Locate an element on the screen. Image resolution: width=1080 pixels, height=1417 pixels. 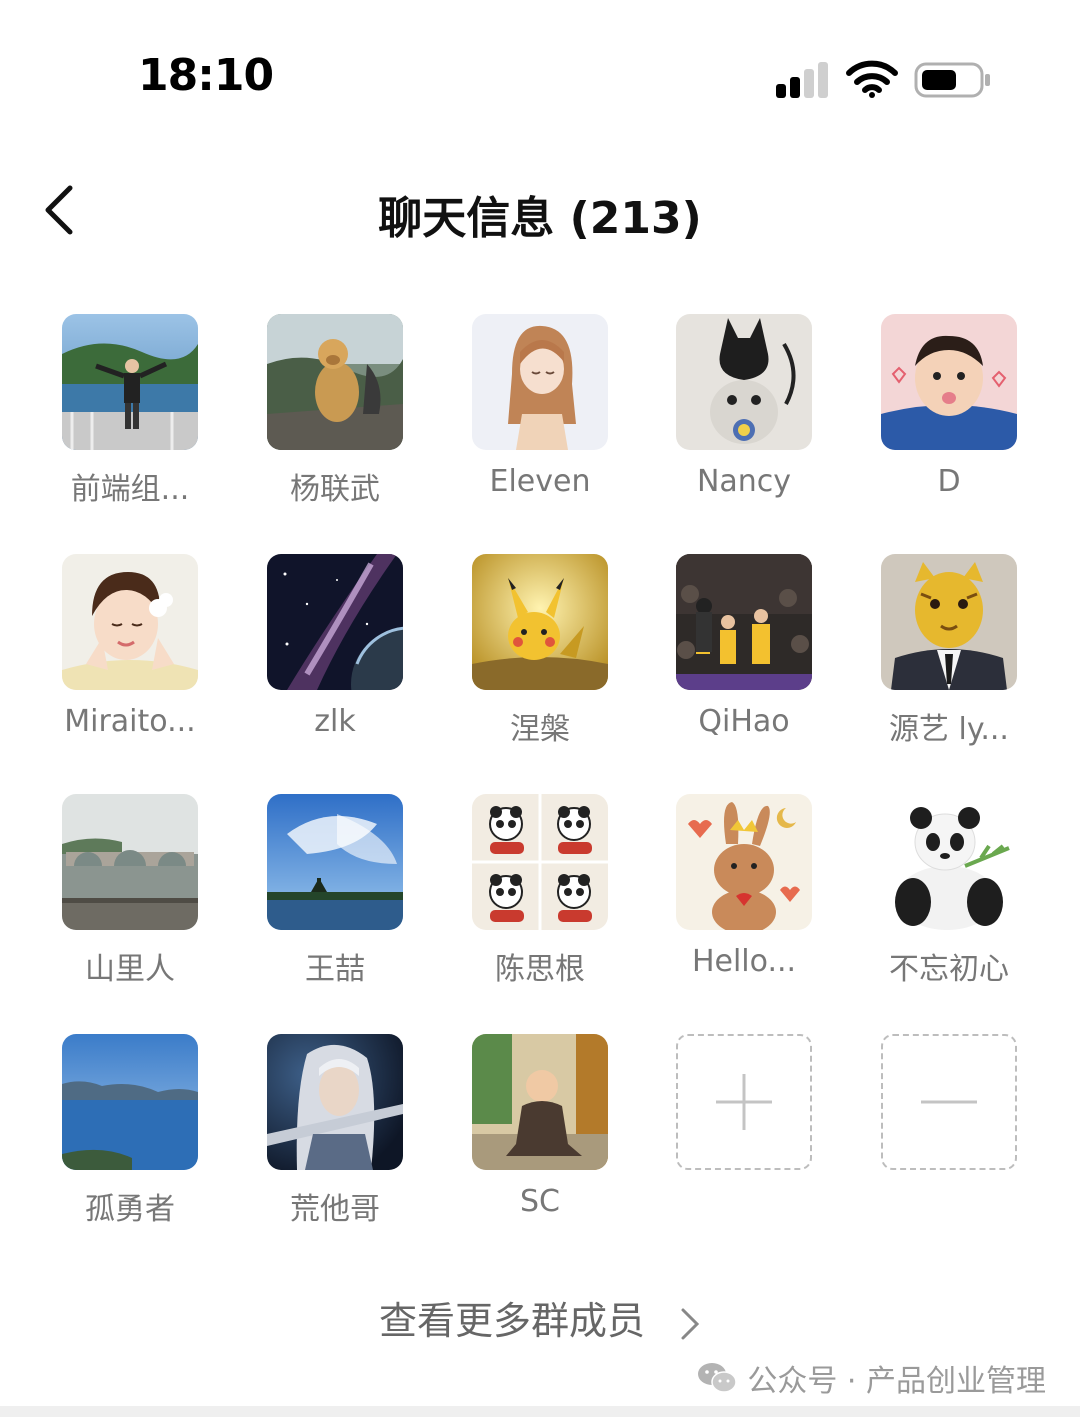
add-member-tile is located at coordinates (744, 1134).